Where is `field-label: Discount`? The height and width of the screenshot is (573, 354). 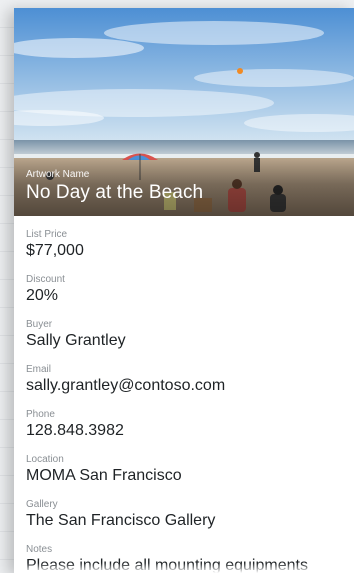
field-label: Discount is located at coordinates (45, 279).